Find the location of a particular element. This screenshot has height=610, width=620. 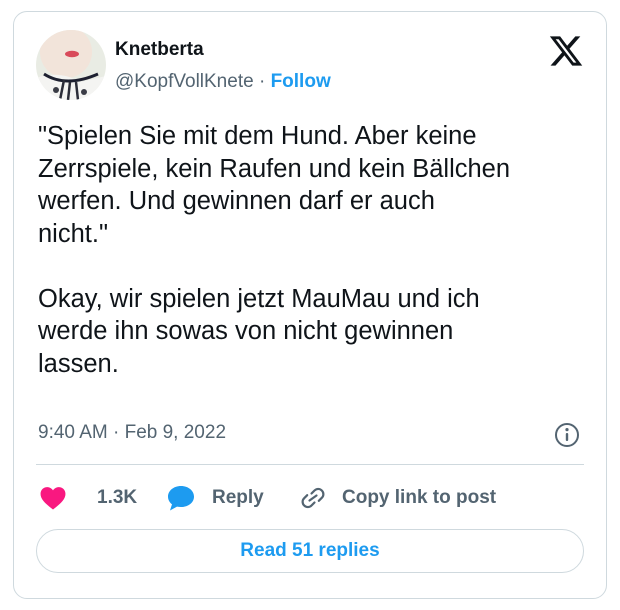

author-handle: @KopfVollKnete is located at coordinates (184, 81).